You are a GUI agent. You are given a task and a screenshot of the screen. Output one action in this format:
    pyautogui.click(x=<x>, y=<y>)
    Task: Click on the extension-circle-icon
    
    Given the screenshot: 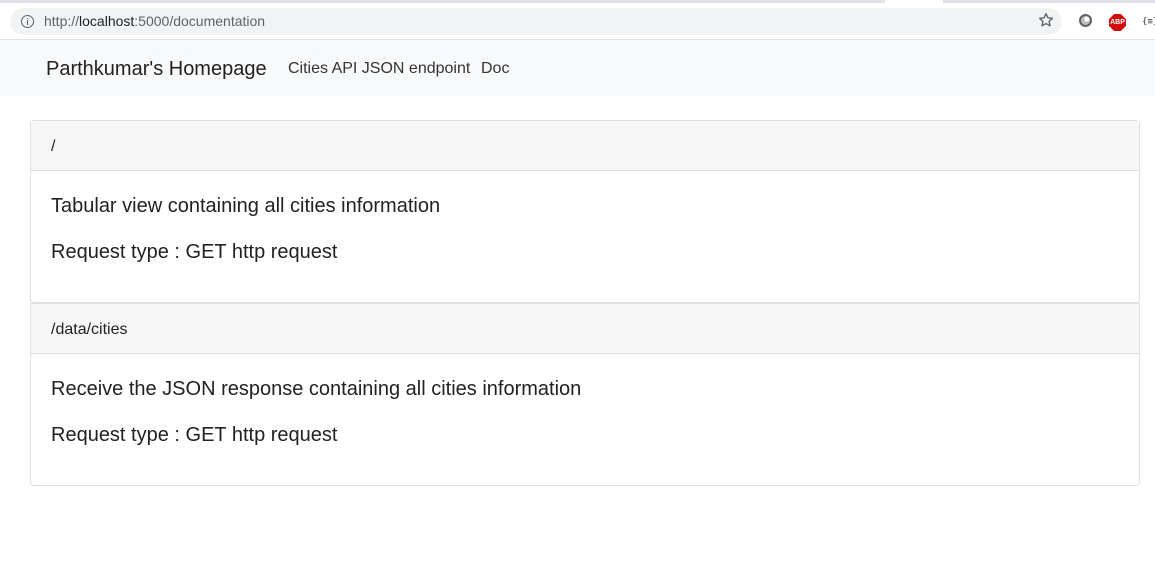 What is the action you would take?
    pyautogui.click(x=1085, y=20)
    